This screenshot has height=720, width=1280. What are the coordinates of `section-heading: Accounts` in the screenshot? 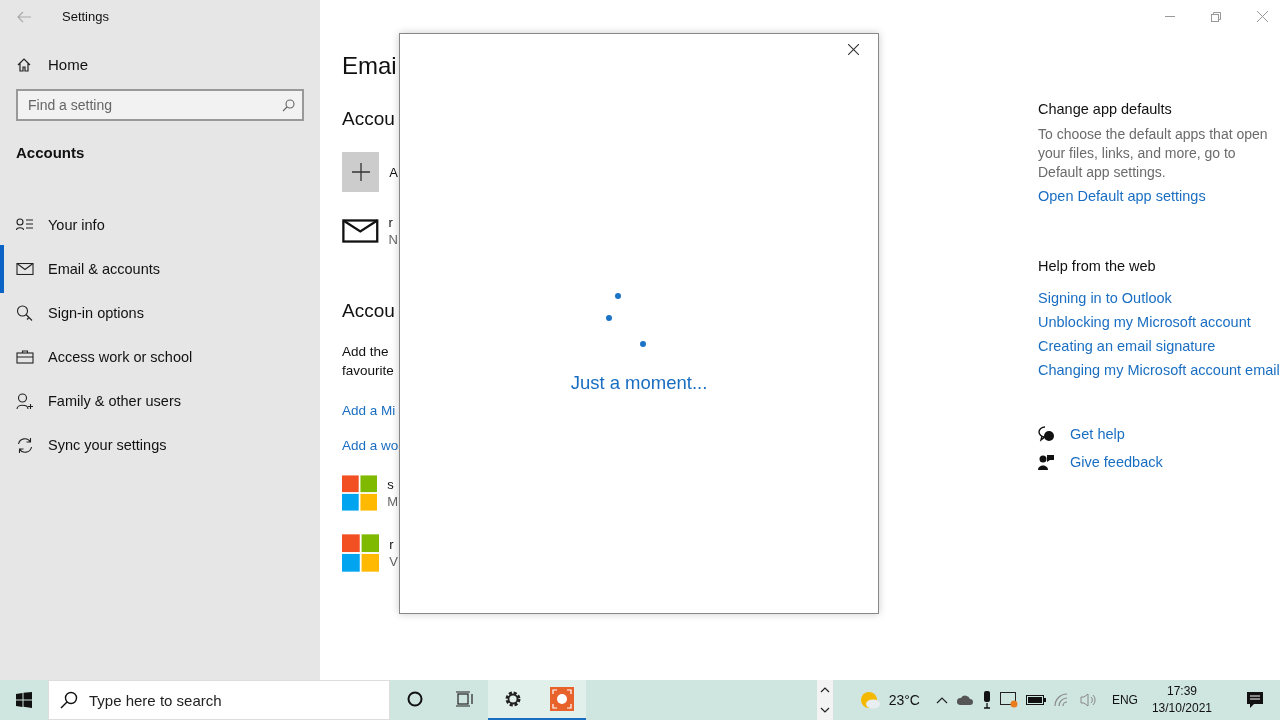 It's located at (51, 152).